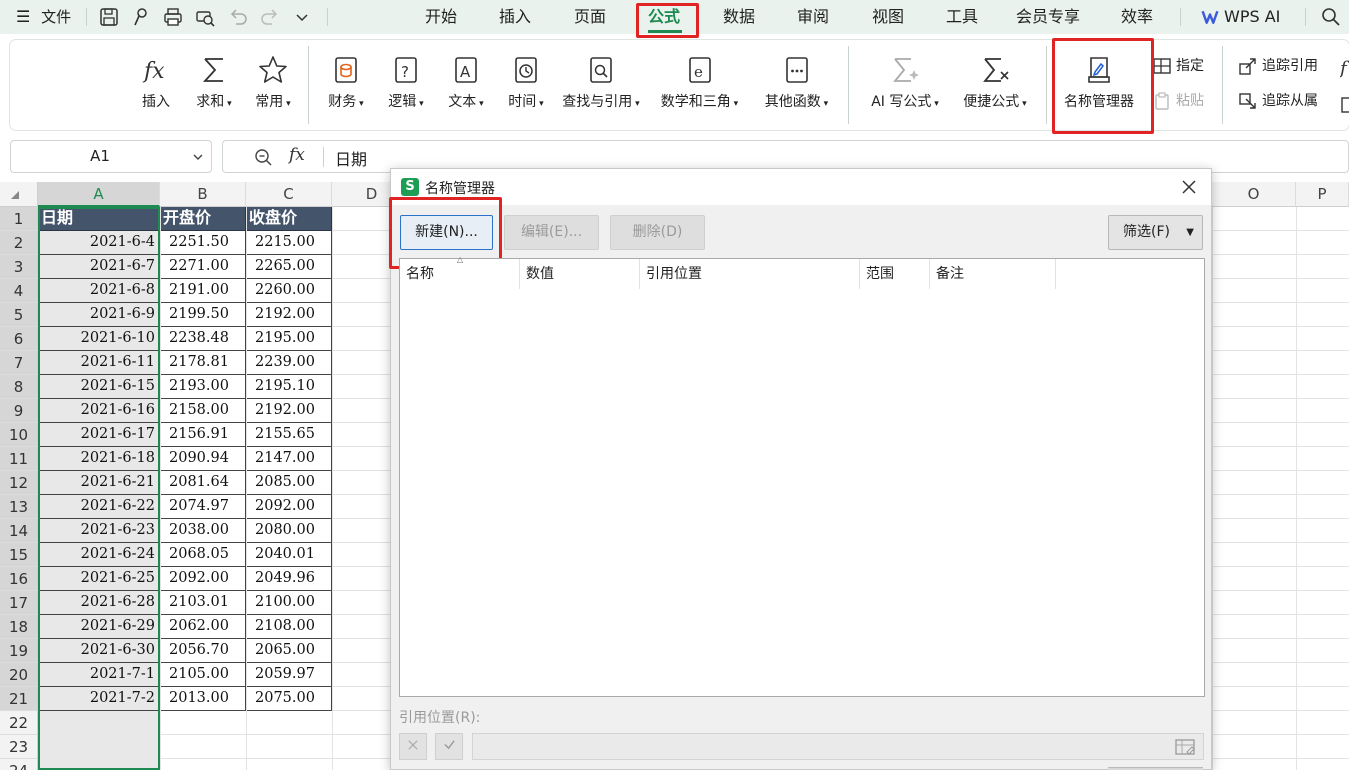  What do you see at coordinates (19, 194) in the screenshot?
I see `select-all-corner` at bounding box center [19, 194].